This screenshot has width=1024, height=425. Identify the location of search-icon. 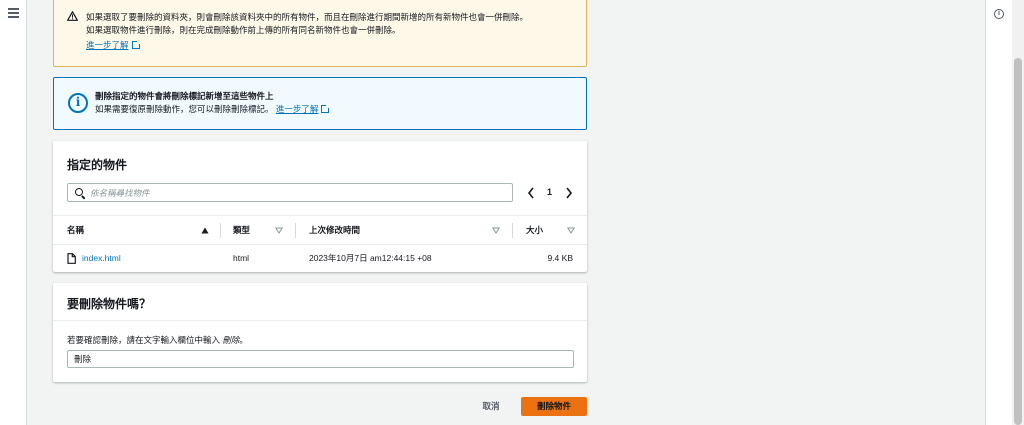
(79, 192).